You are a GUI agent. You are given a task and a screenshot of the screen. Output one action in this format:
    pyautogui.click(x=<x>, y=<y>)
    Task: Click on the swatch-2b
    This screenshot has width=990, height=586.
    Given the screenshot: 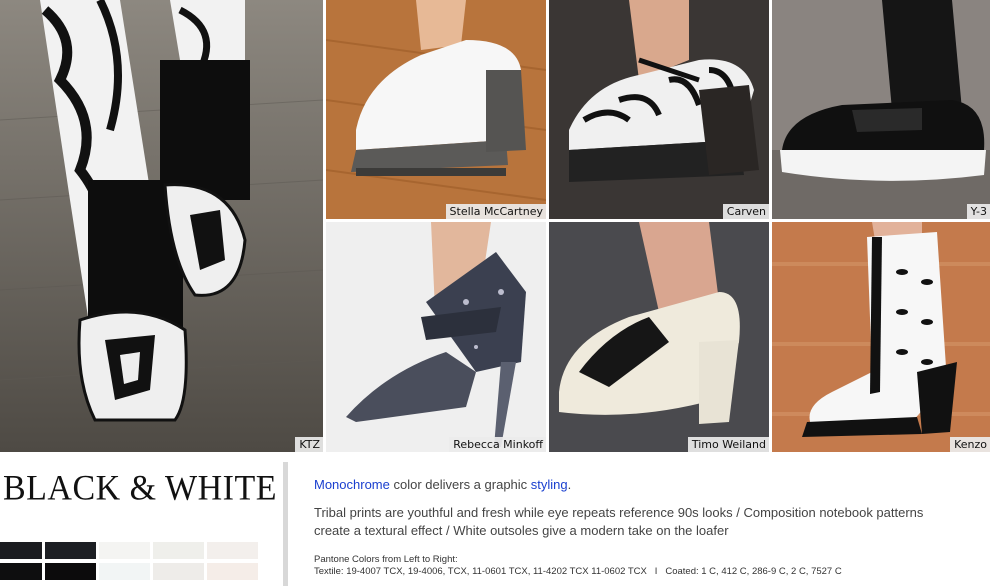 What is the action you would take?
    pyautogui.click(x=70, y=571)
    